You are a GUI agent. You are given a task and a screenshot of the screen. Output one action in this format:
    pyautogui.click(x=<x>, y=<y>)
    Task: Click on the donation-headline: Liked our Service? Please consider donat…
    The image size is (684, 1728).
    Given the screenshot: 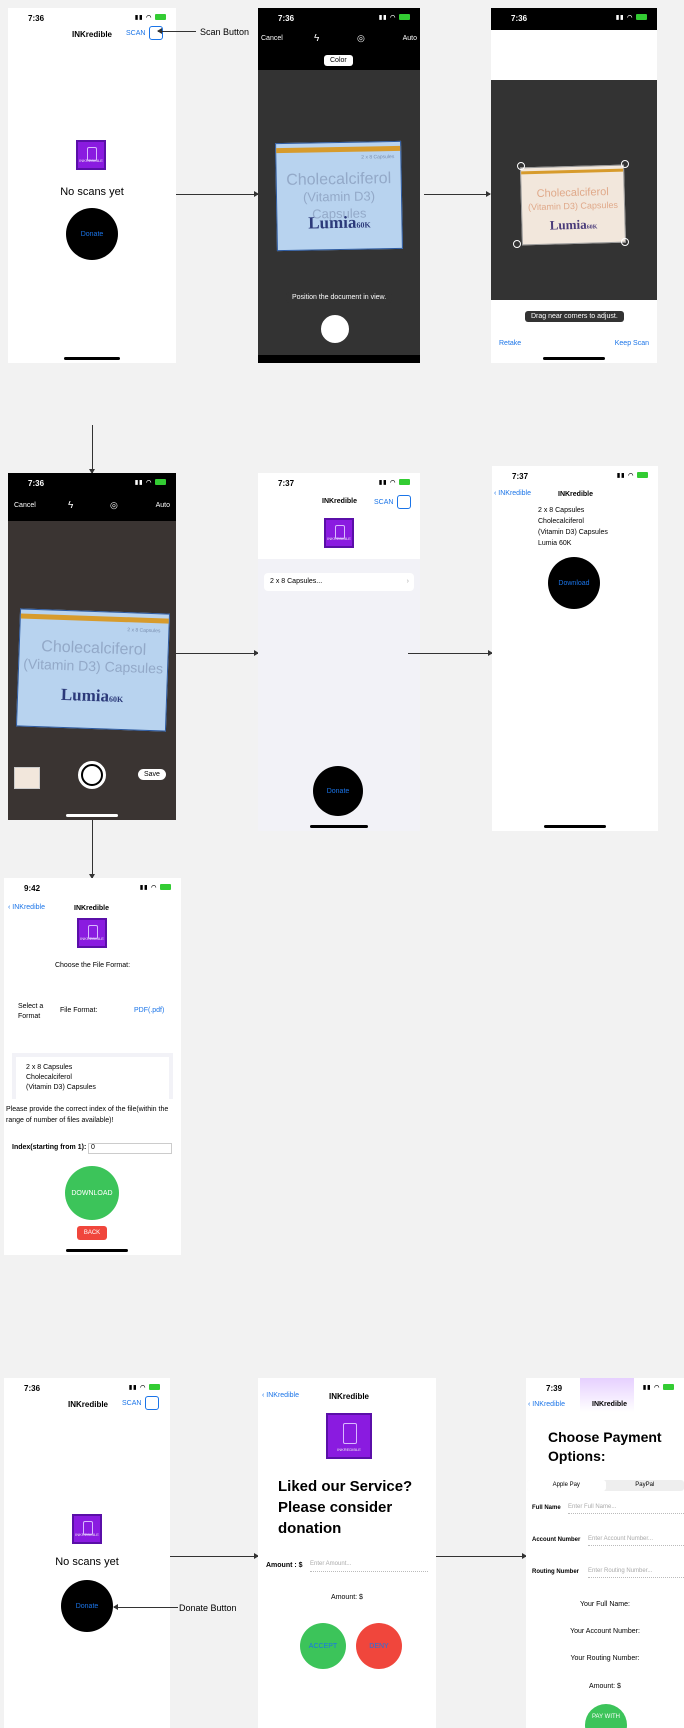 What is the action you would take?
    pyautogui.click(x=345, y=1507)
    